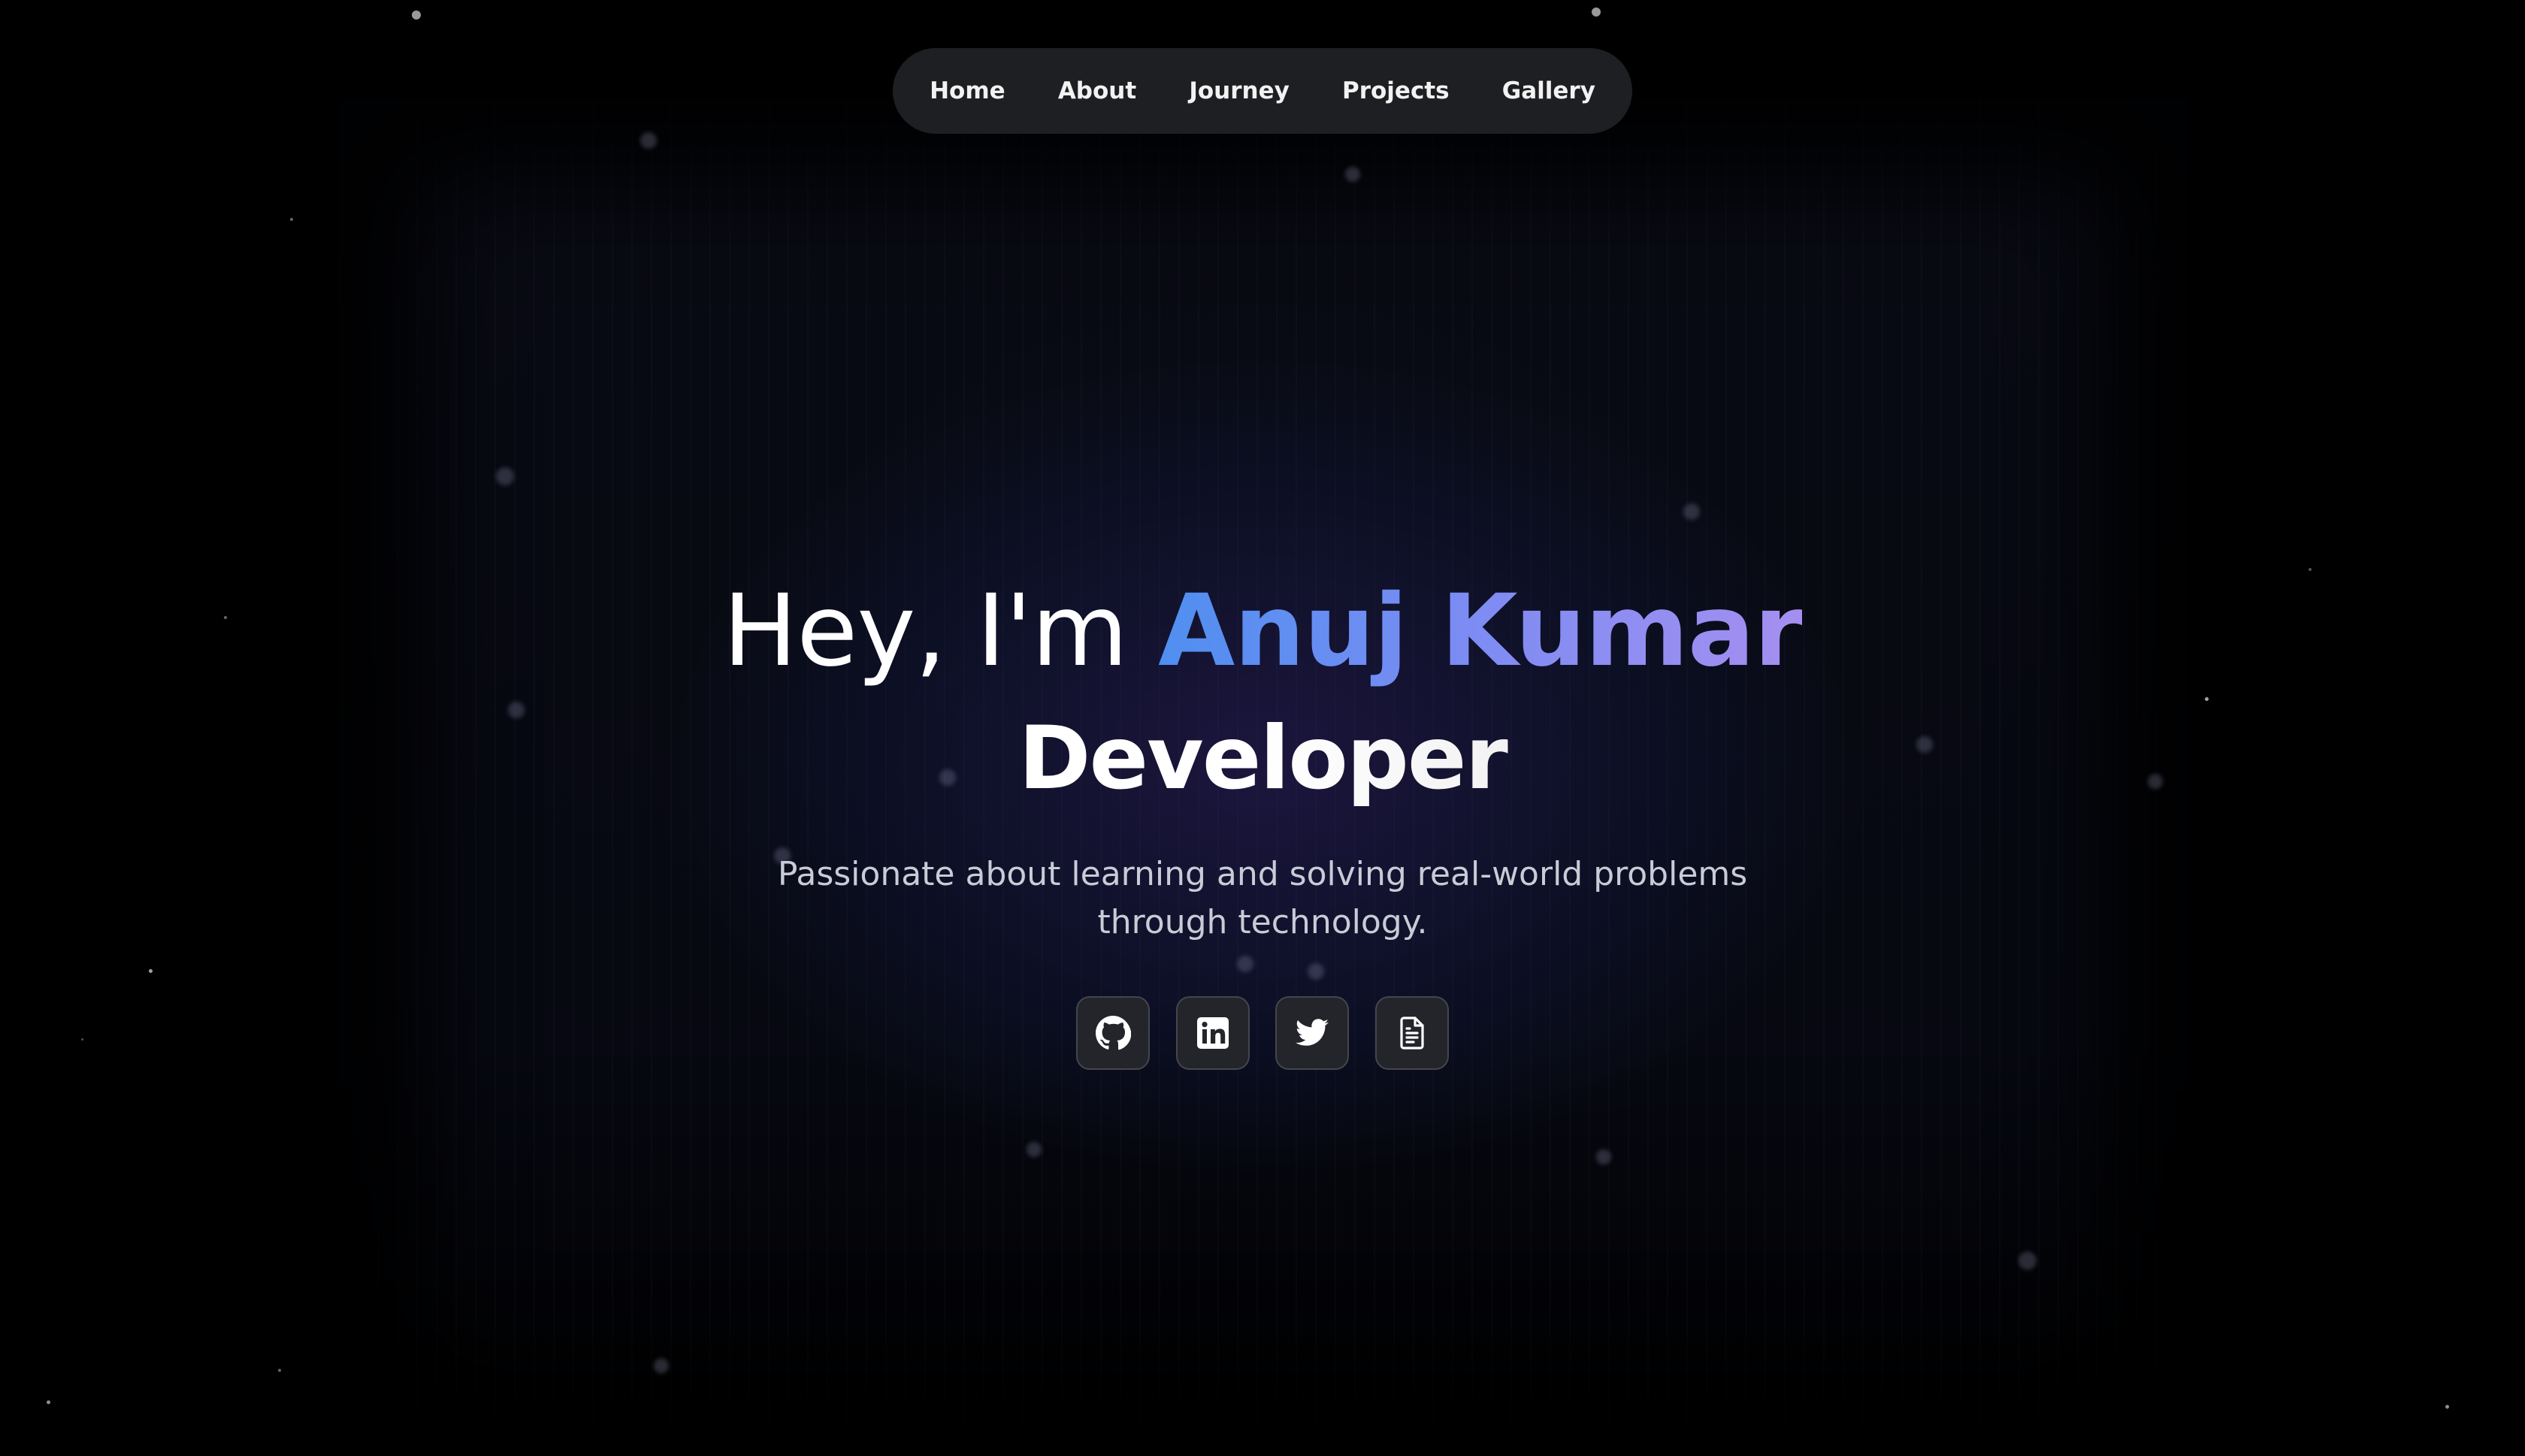 This screenshot has width=2525, height=1456. I want to click on nav-item-journey: Journey, so click(1239, 91).